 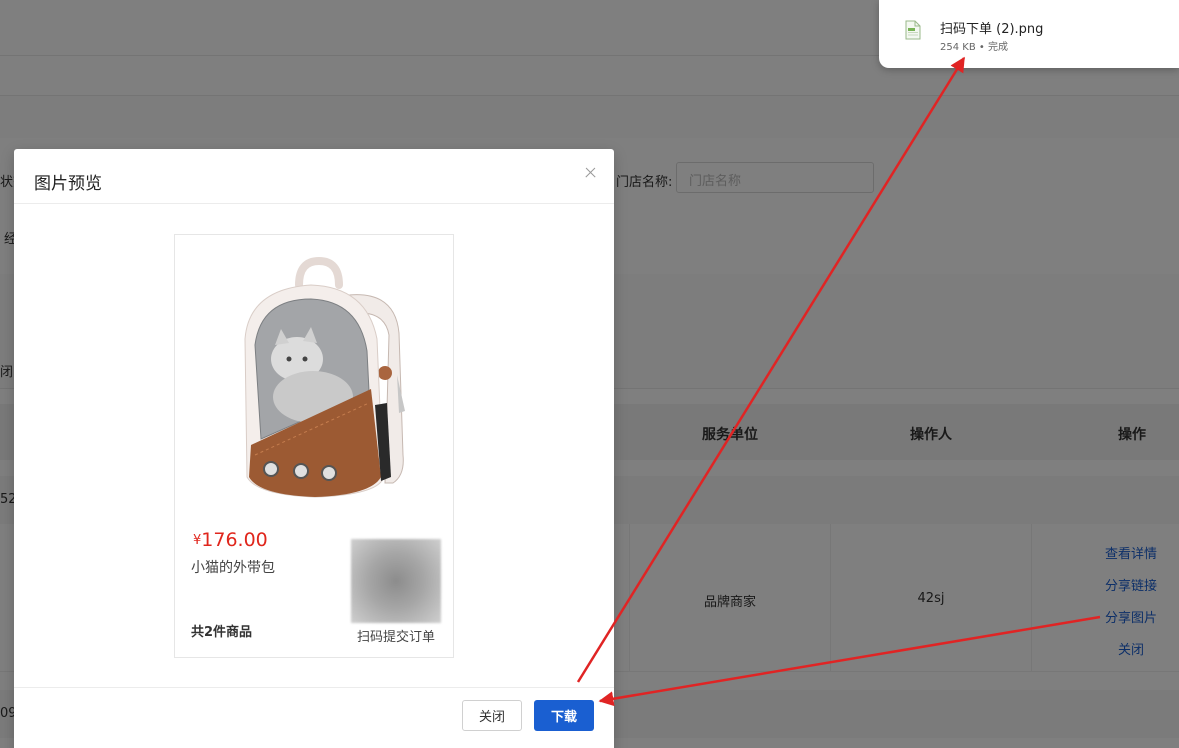 What do you see at coordinates (991, 27) in the screenshot?
I see `download-file-name: 扫码下单 (2).png` at bounding box center [991, 27].